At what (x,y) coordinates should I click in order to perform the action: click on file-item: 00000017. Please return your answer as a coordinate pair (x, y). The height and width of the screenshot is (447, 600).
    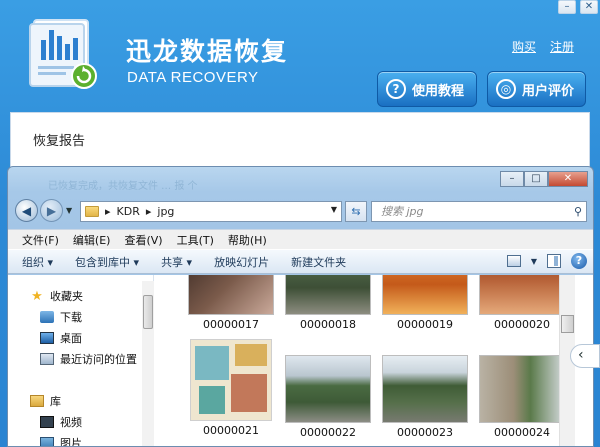
    Looking at the image, I should click on (231, 303).